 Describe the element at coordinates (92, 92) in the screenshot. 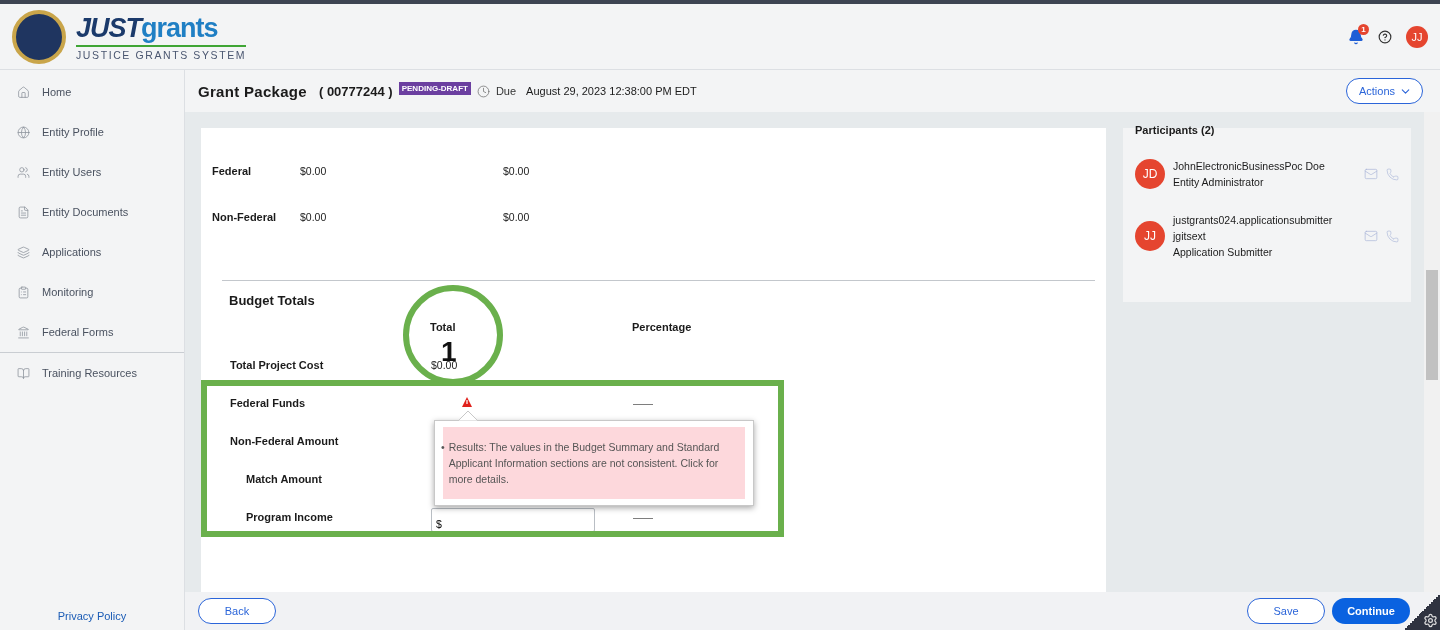

I see `sidebar-item: Home` at that location.